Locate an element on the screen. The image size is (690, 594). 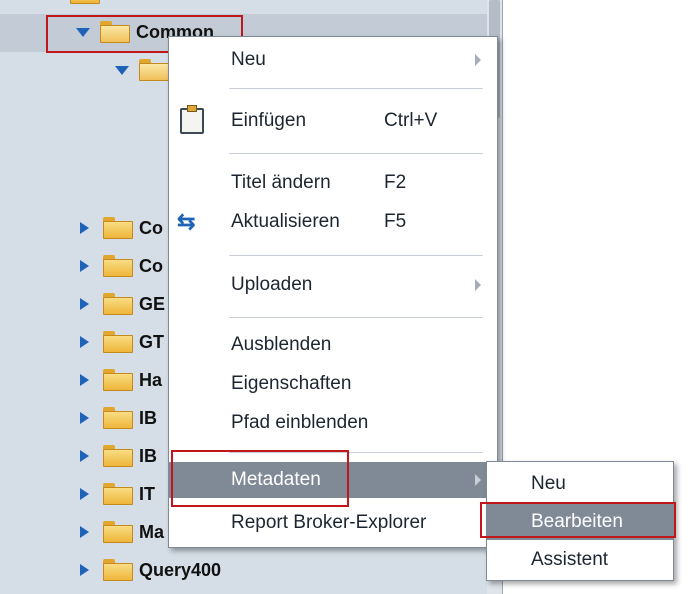
tree-node-label: GT is located at coordinates (151, 341).